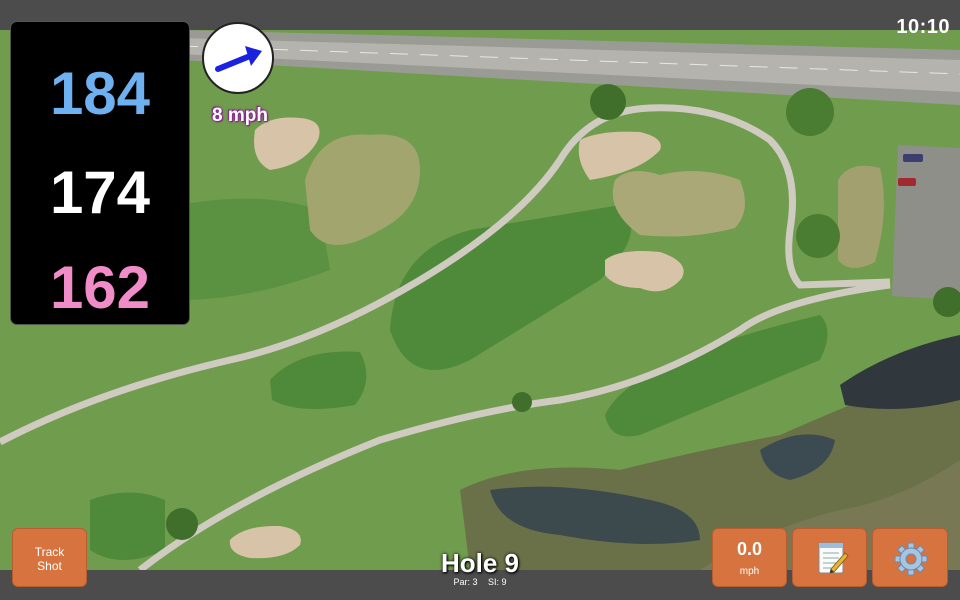 This screenshot has height=600, width=960. I want to click on wind-direction-dial, so click(238, 58).